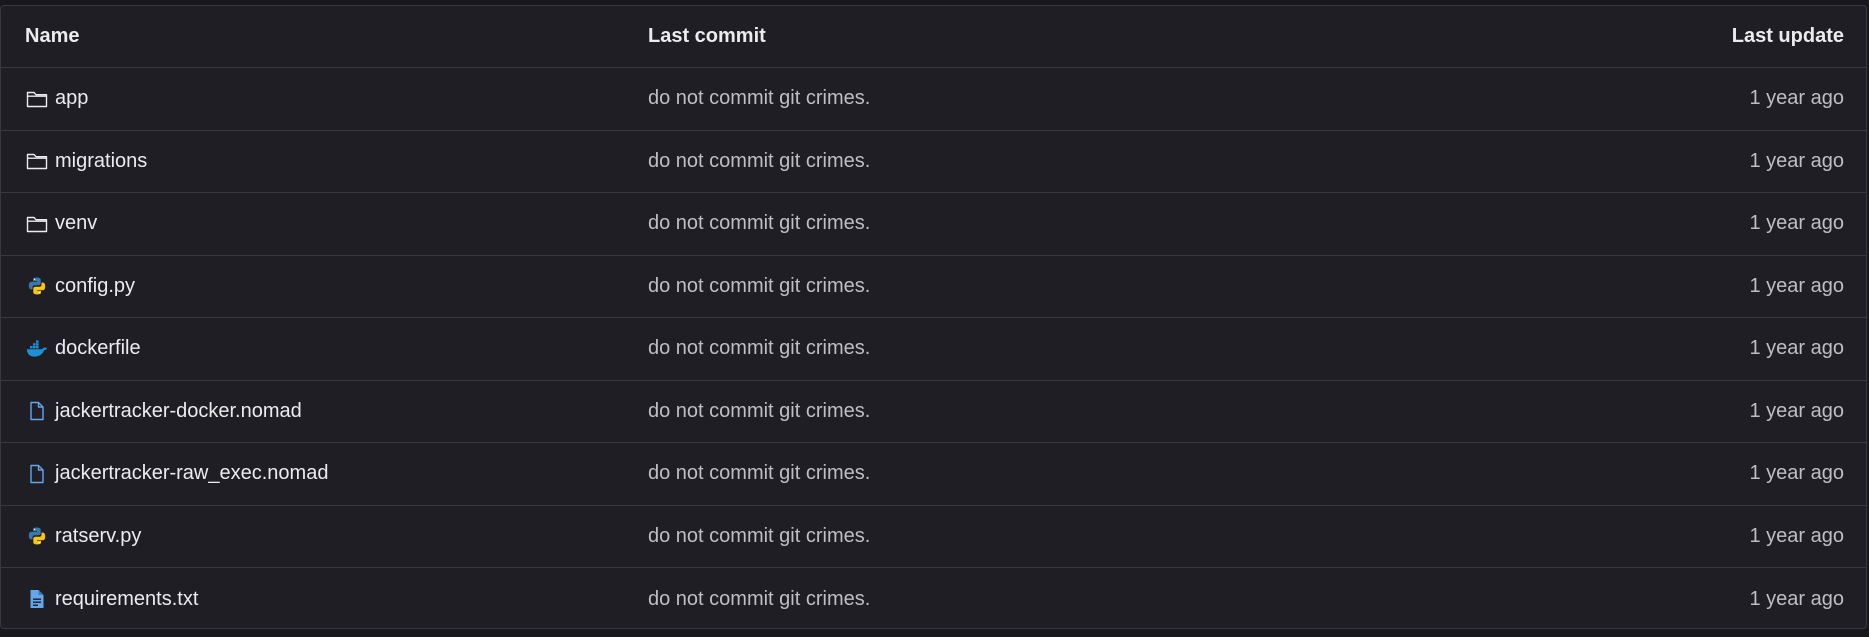 Image resolution: width=1869 pixels, height=637 pixels. I want to click on file-name-text: jackertracker-docker.nomad, so click(178, 410).